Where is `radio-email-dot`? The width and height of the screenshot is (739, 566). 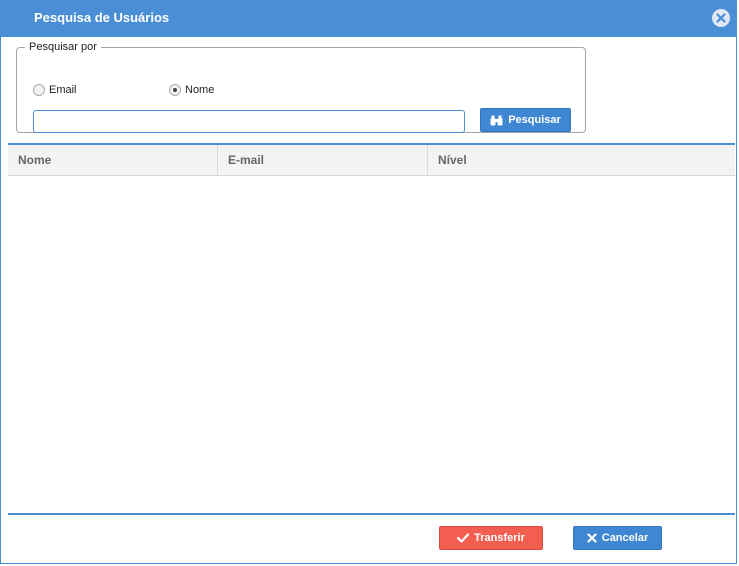
radio-email-dot is located at coordinates (39, 90).